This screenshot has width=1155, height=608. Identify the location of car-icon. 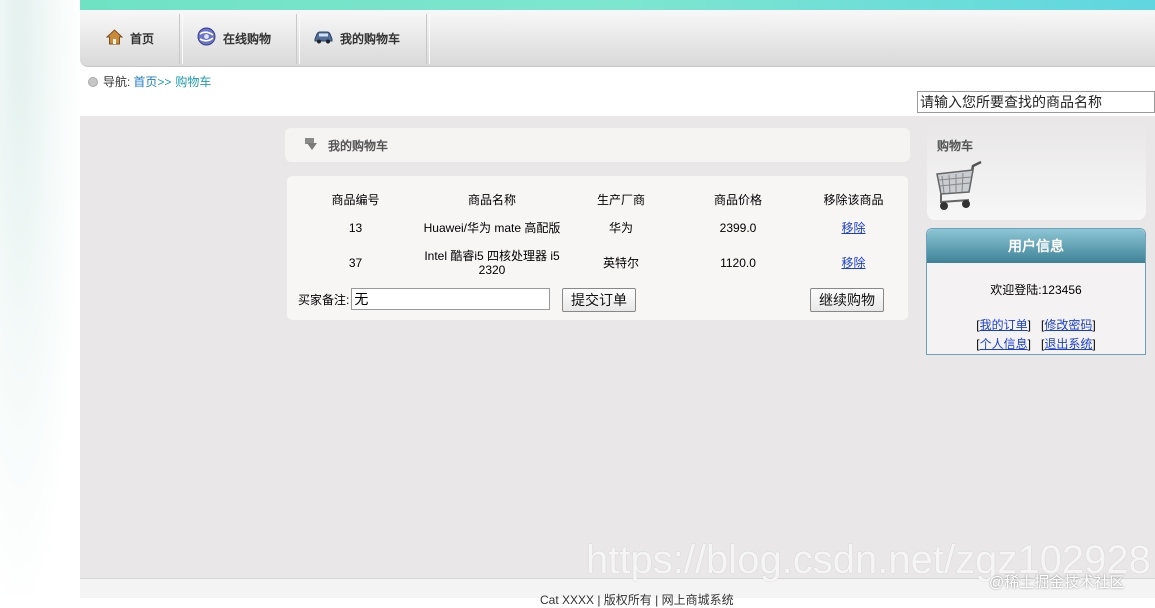
(327, 38).